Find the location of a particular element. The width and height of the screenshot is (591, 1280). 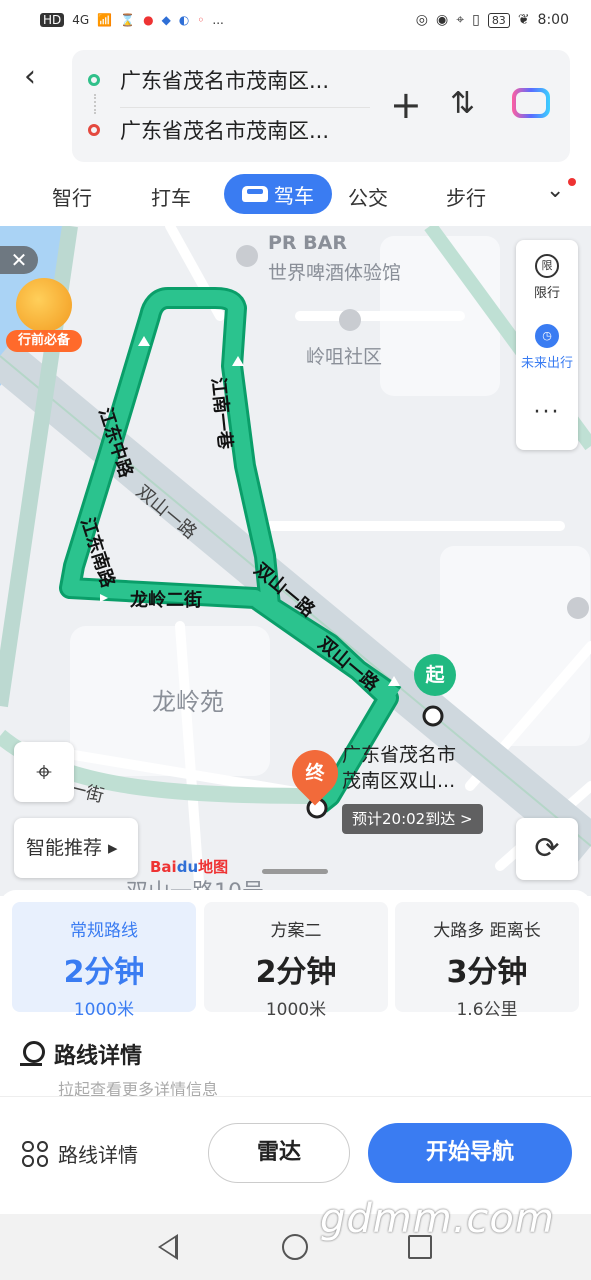

tab-drive: 驾车 is located at coordinates (278, 194).